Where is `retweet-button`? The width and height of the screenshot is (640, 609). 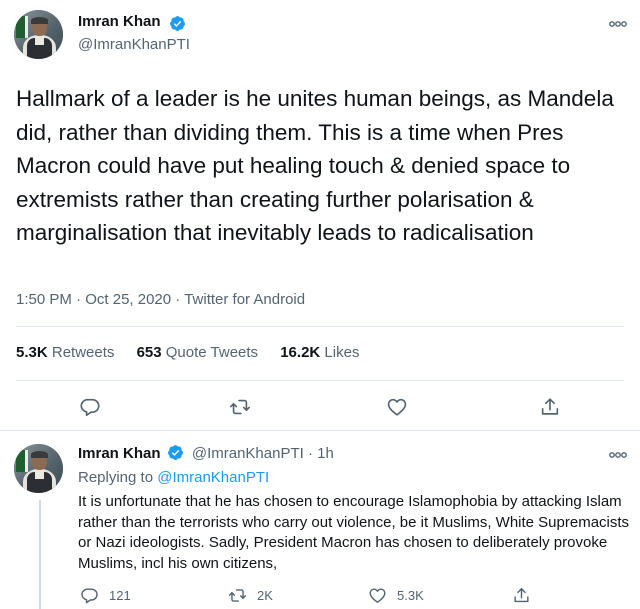 retweet-button is located at coordinates (240, 407).